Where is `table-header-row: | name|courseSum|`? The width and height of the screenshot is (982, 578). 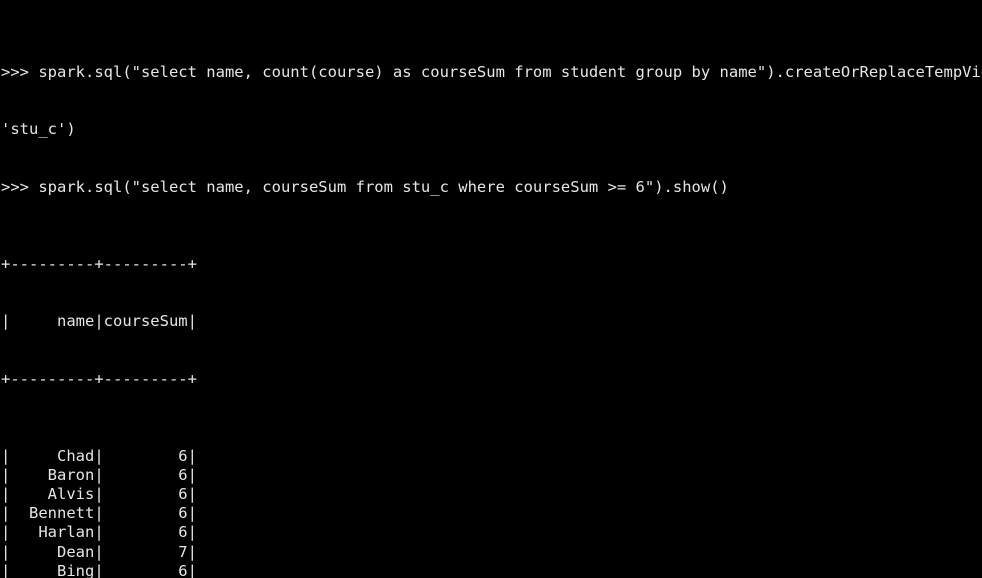
table-header-row: | name|courseSum| is located at coordinates (99, 321).